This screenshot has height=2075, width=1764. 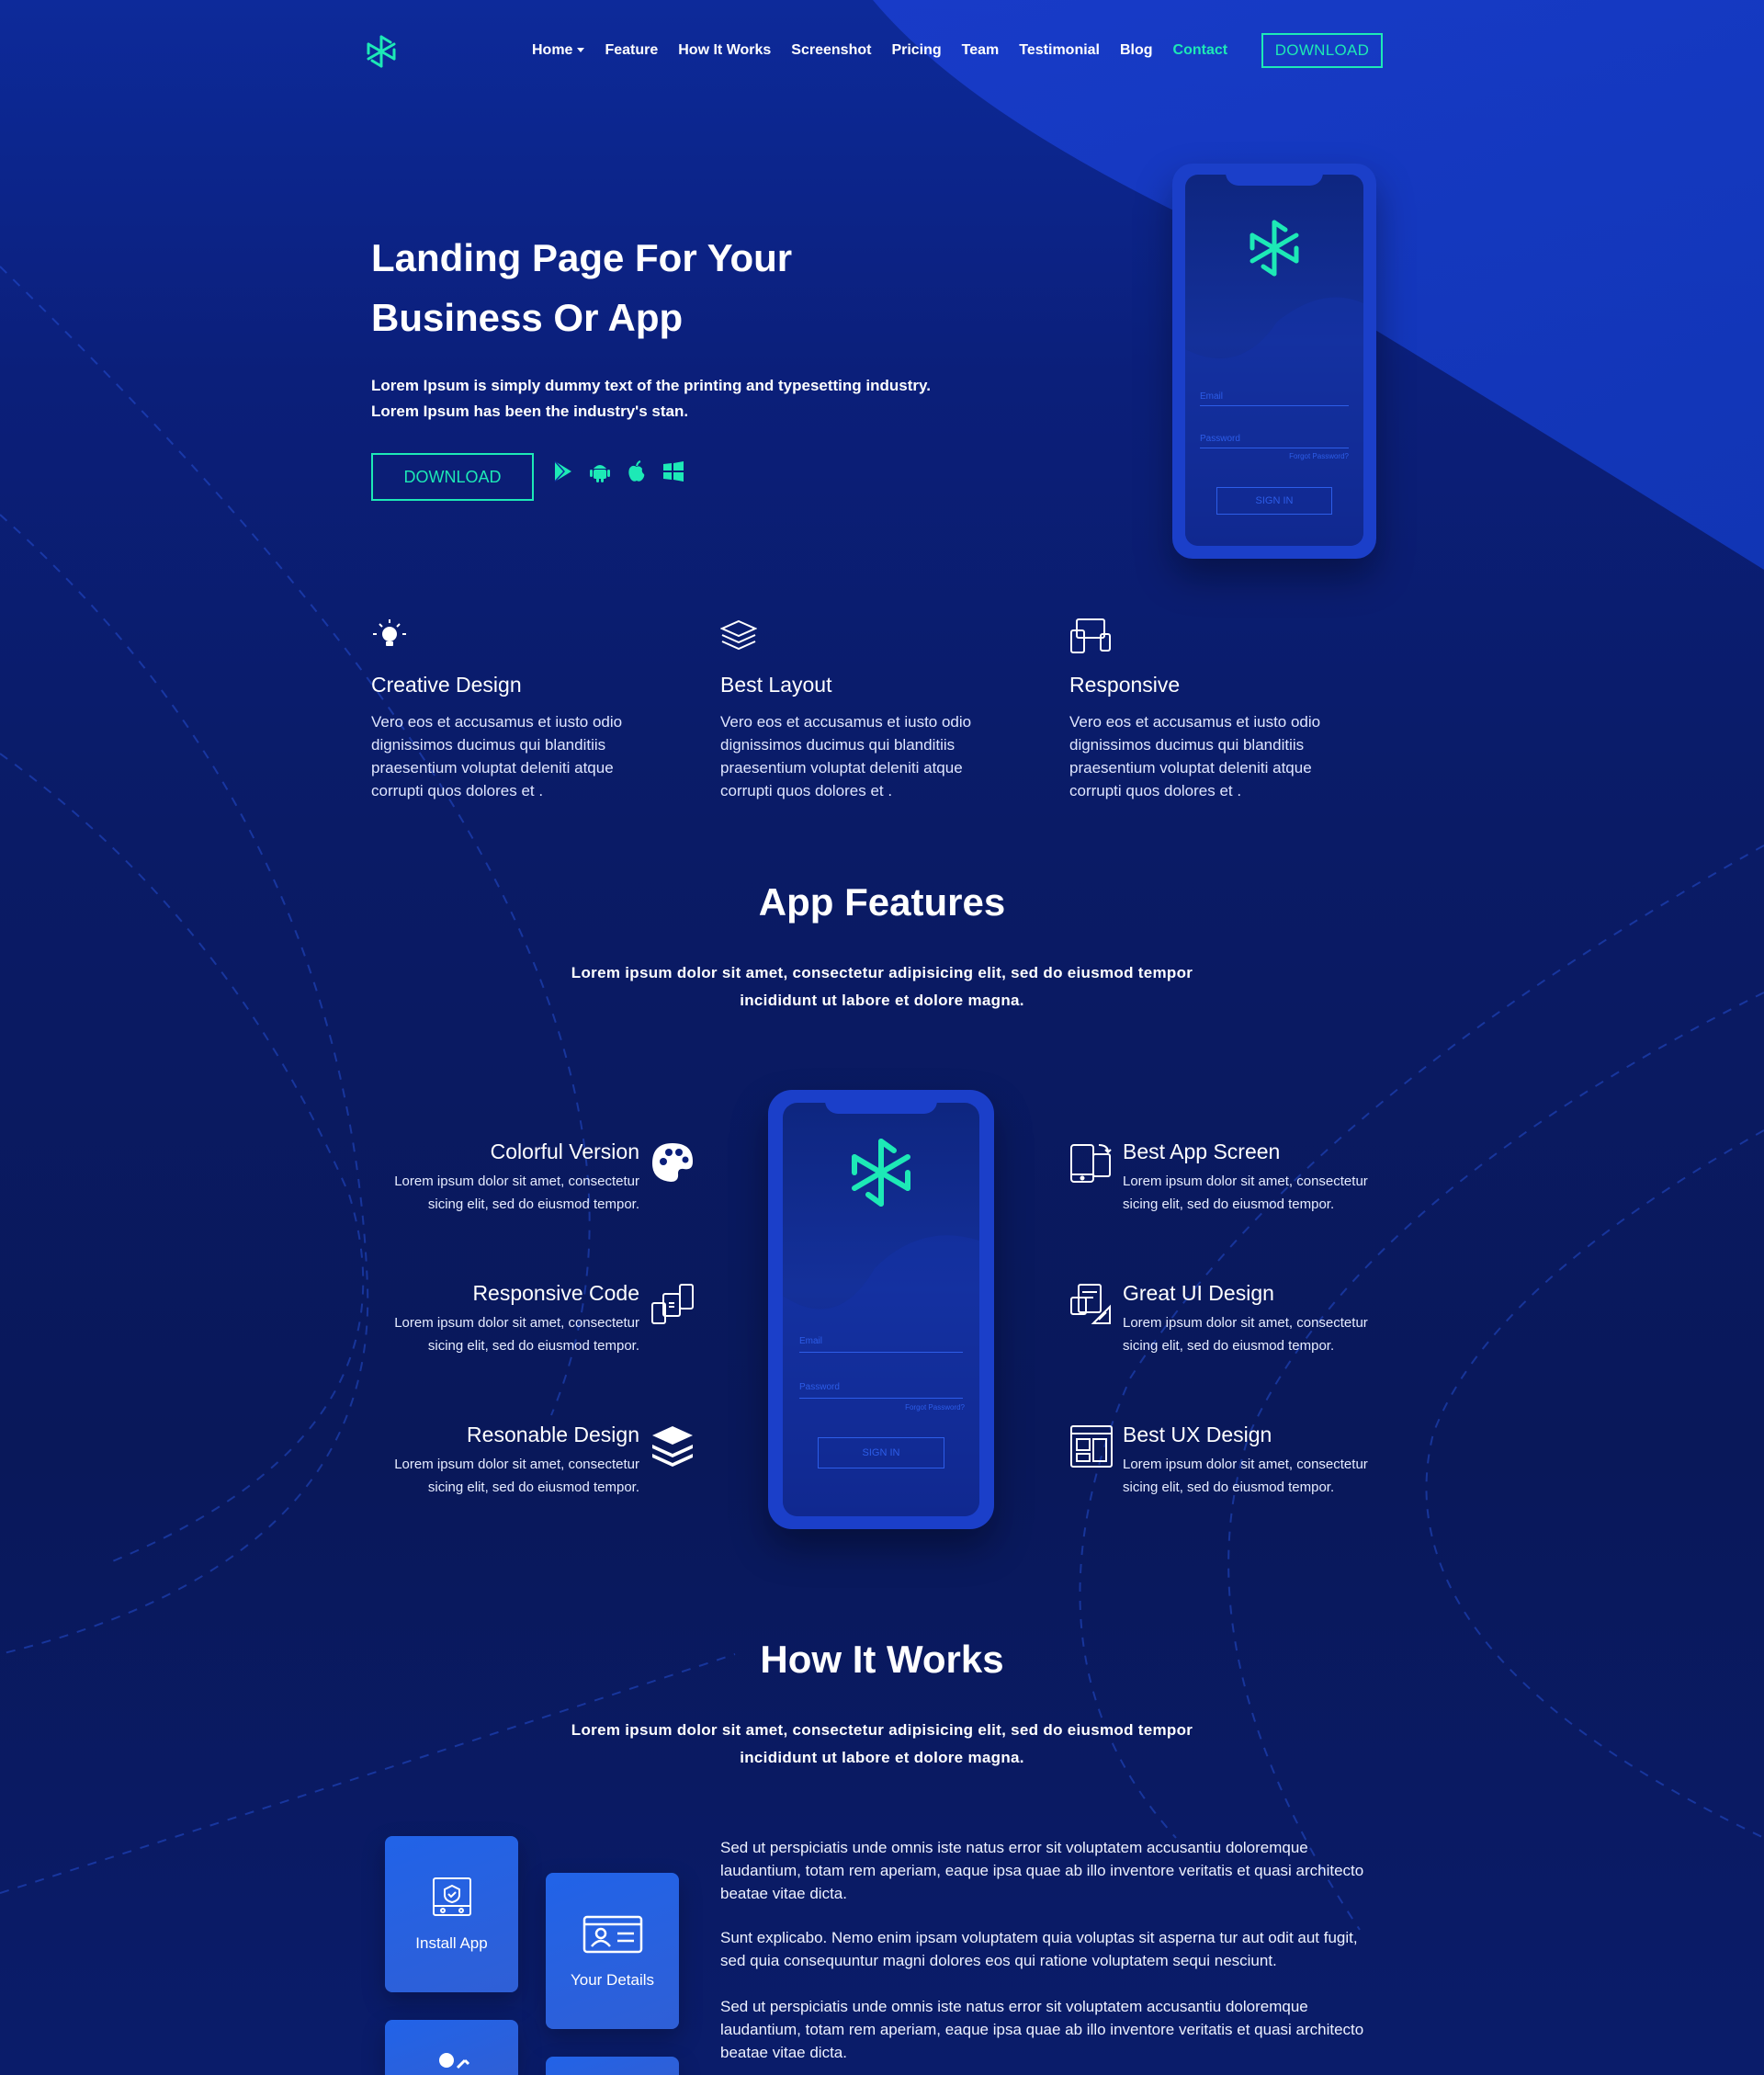 What do you see at coordinates (1322, 50) in the screenshot?
I see `nav-download-button: DOWNLOAD` at bounding box center [1322, 50].